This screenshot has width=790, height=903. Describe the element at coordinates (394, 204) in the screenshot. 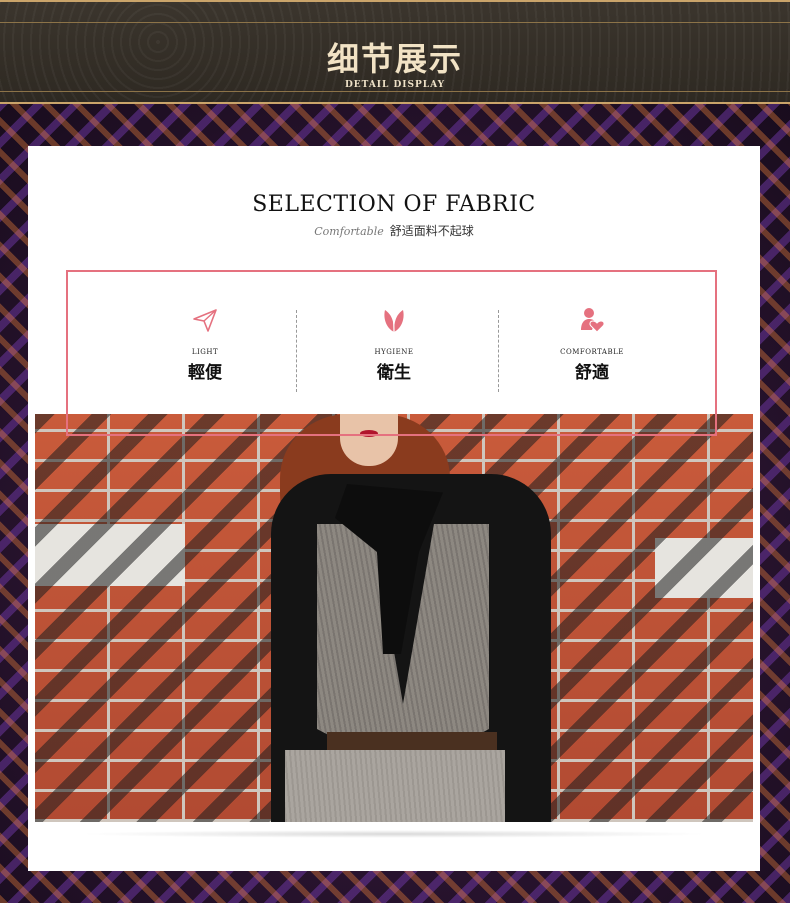

I see `fabric-title: SELECTION OF FABRIC` at that location.